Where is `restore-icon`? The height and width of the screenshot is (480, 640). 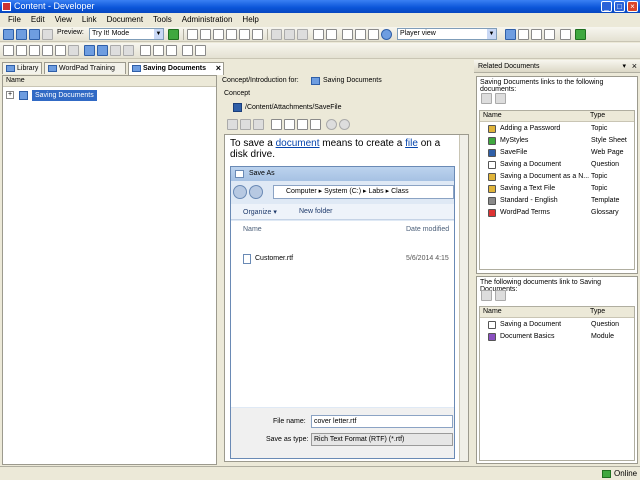 restore-icon is located at coordinates (200, 50).